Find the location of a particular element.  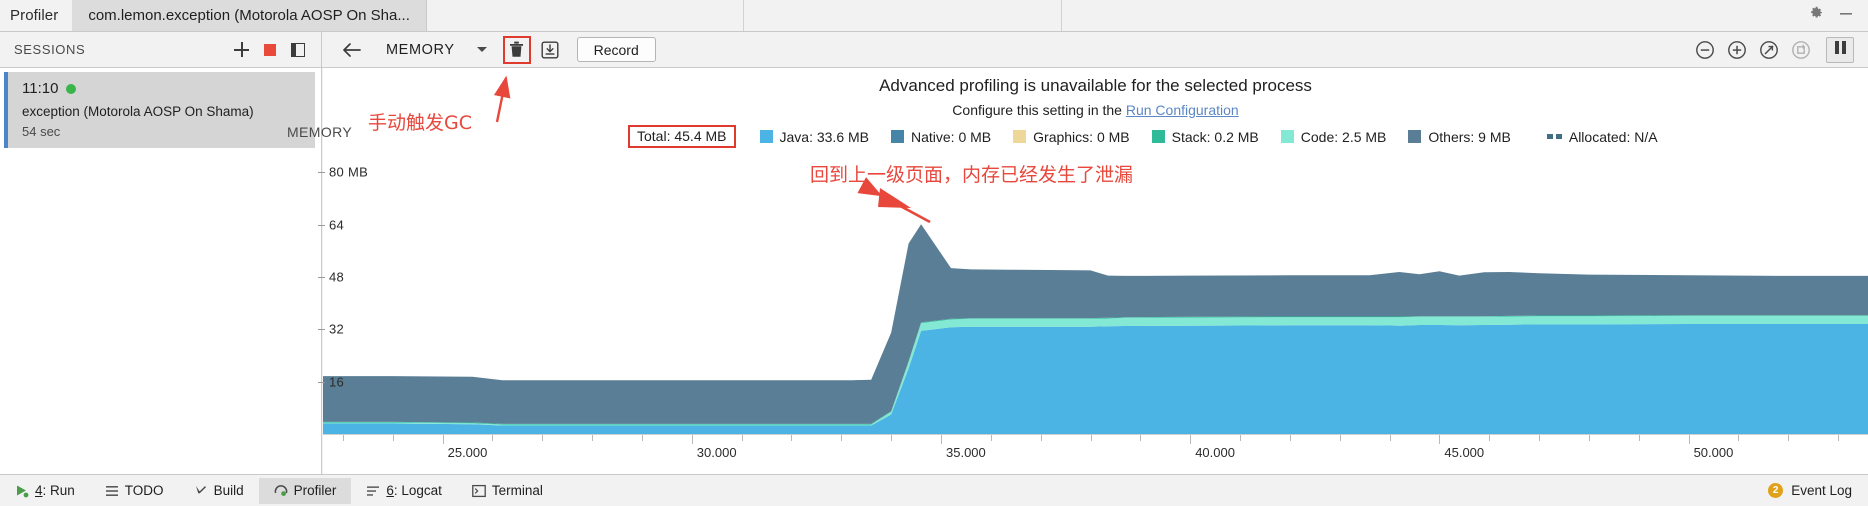

memory-axis-title: MEMORY is located at coordinates (320, 132).